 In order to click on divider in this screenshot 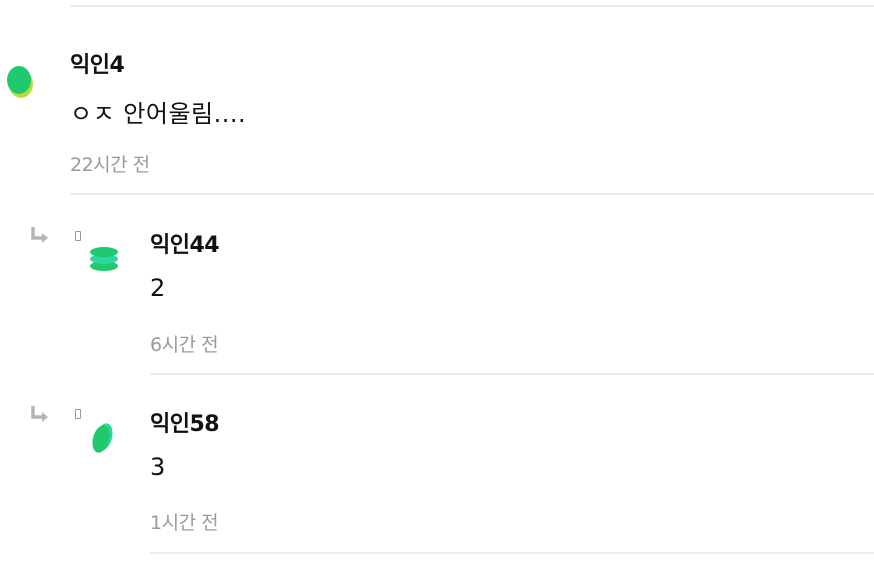, I will do `click(512, 553)`.